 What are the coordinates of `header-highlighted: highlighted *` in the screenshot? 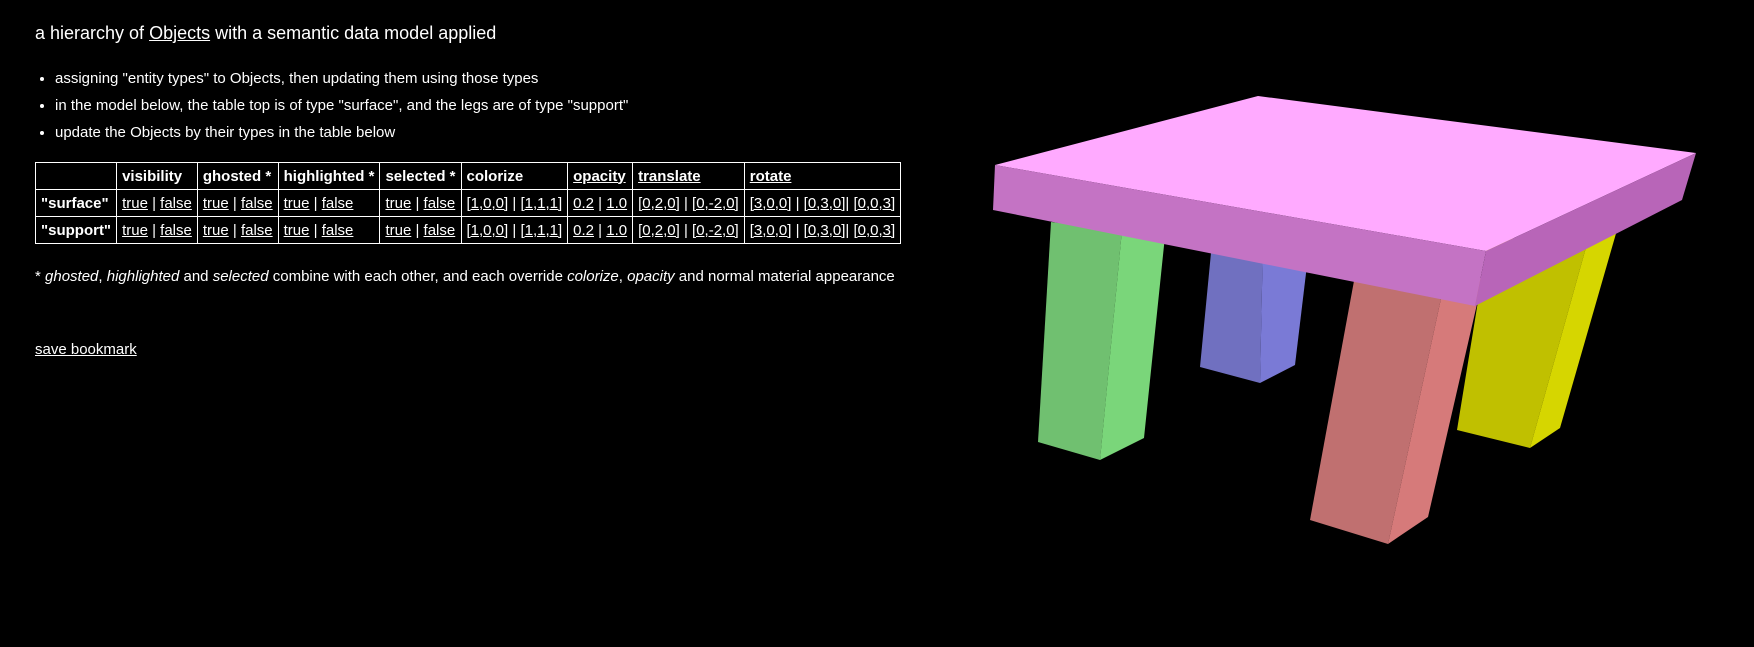 It's located at (329, 176).